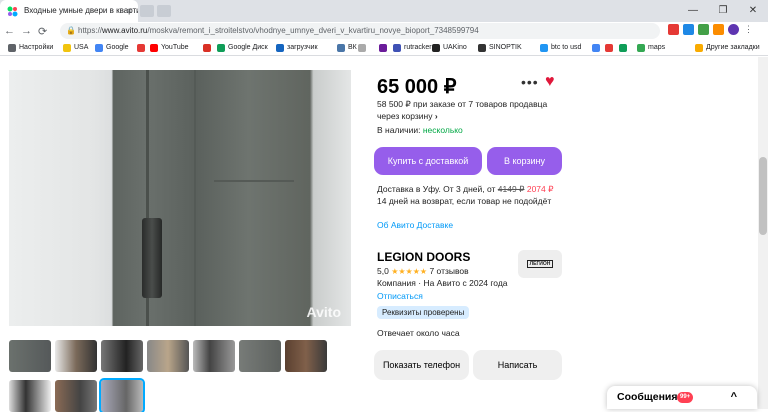 This screenshot has height=412, width=768. Describe the element at coordinates (505, 47) in the screenshot. I see `bookmark-label: SINOPTIK` at that location.